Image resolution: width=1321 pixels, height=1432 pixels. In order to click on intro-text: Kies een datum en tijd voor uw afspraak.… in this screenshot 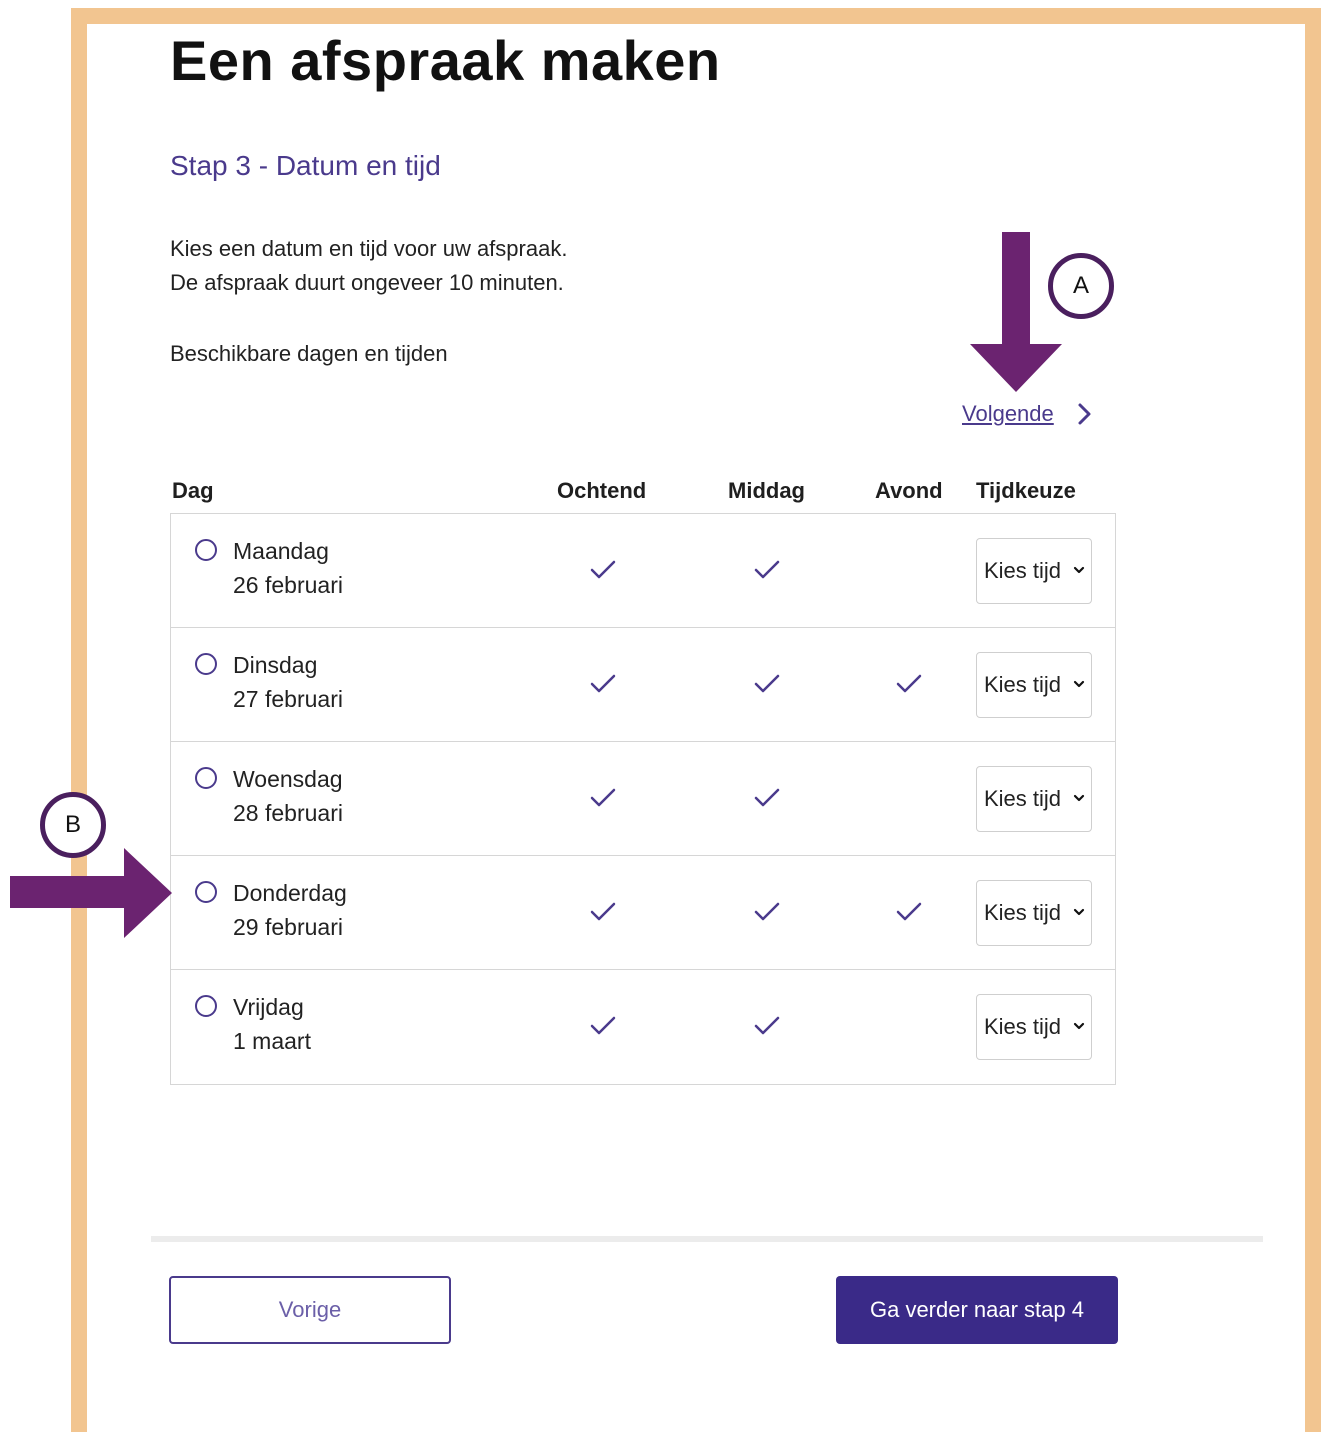, I will do `click(368, 266)`.